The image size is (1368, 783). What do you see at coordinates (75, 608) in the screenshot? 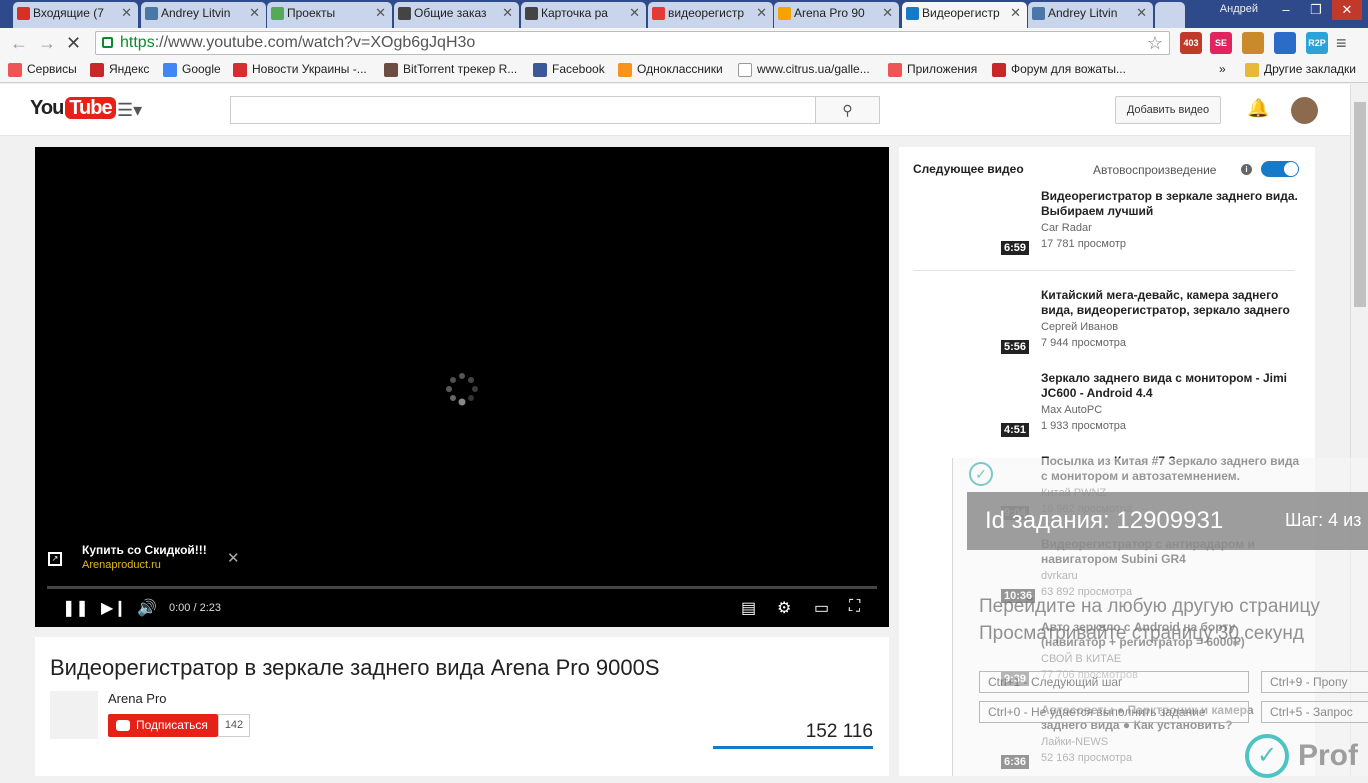
I see `pause-icon: ❚❚` at bounding box center [75, 608].